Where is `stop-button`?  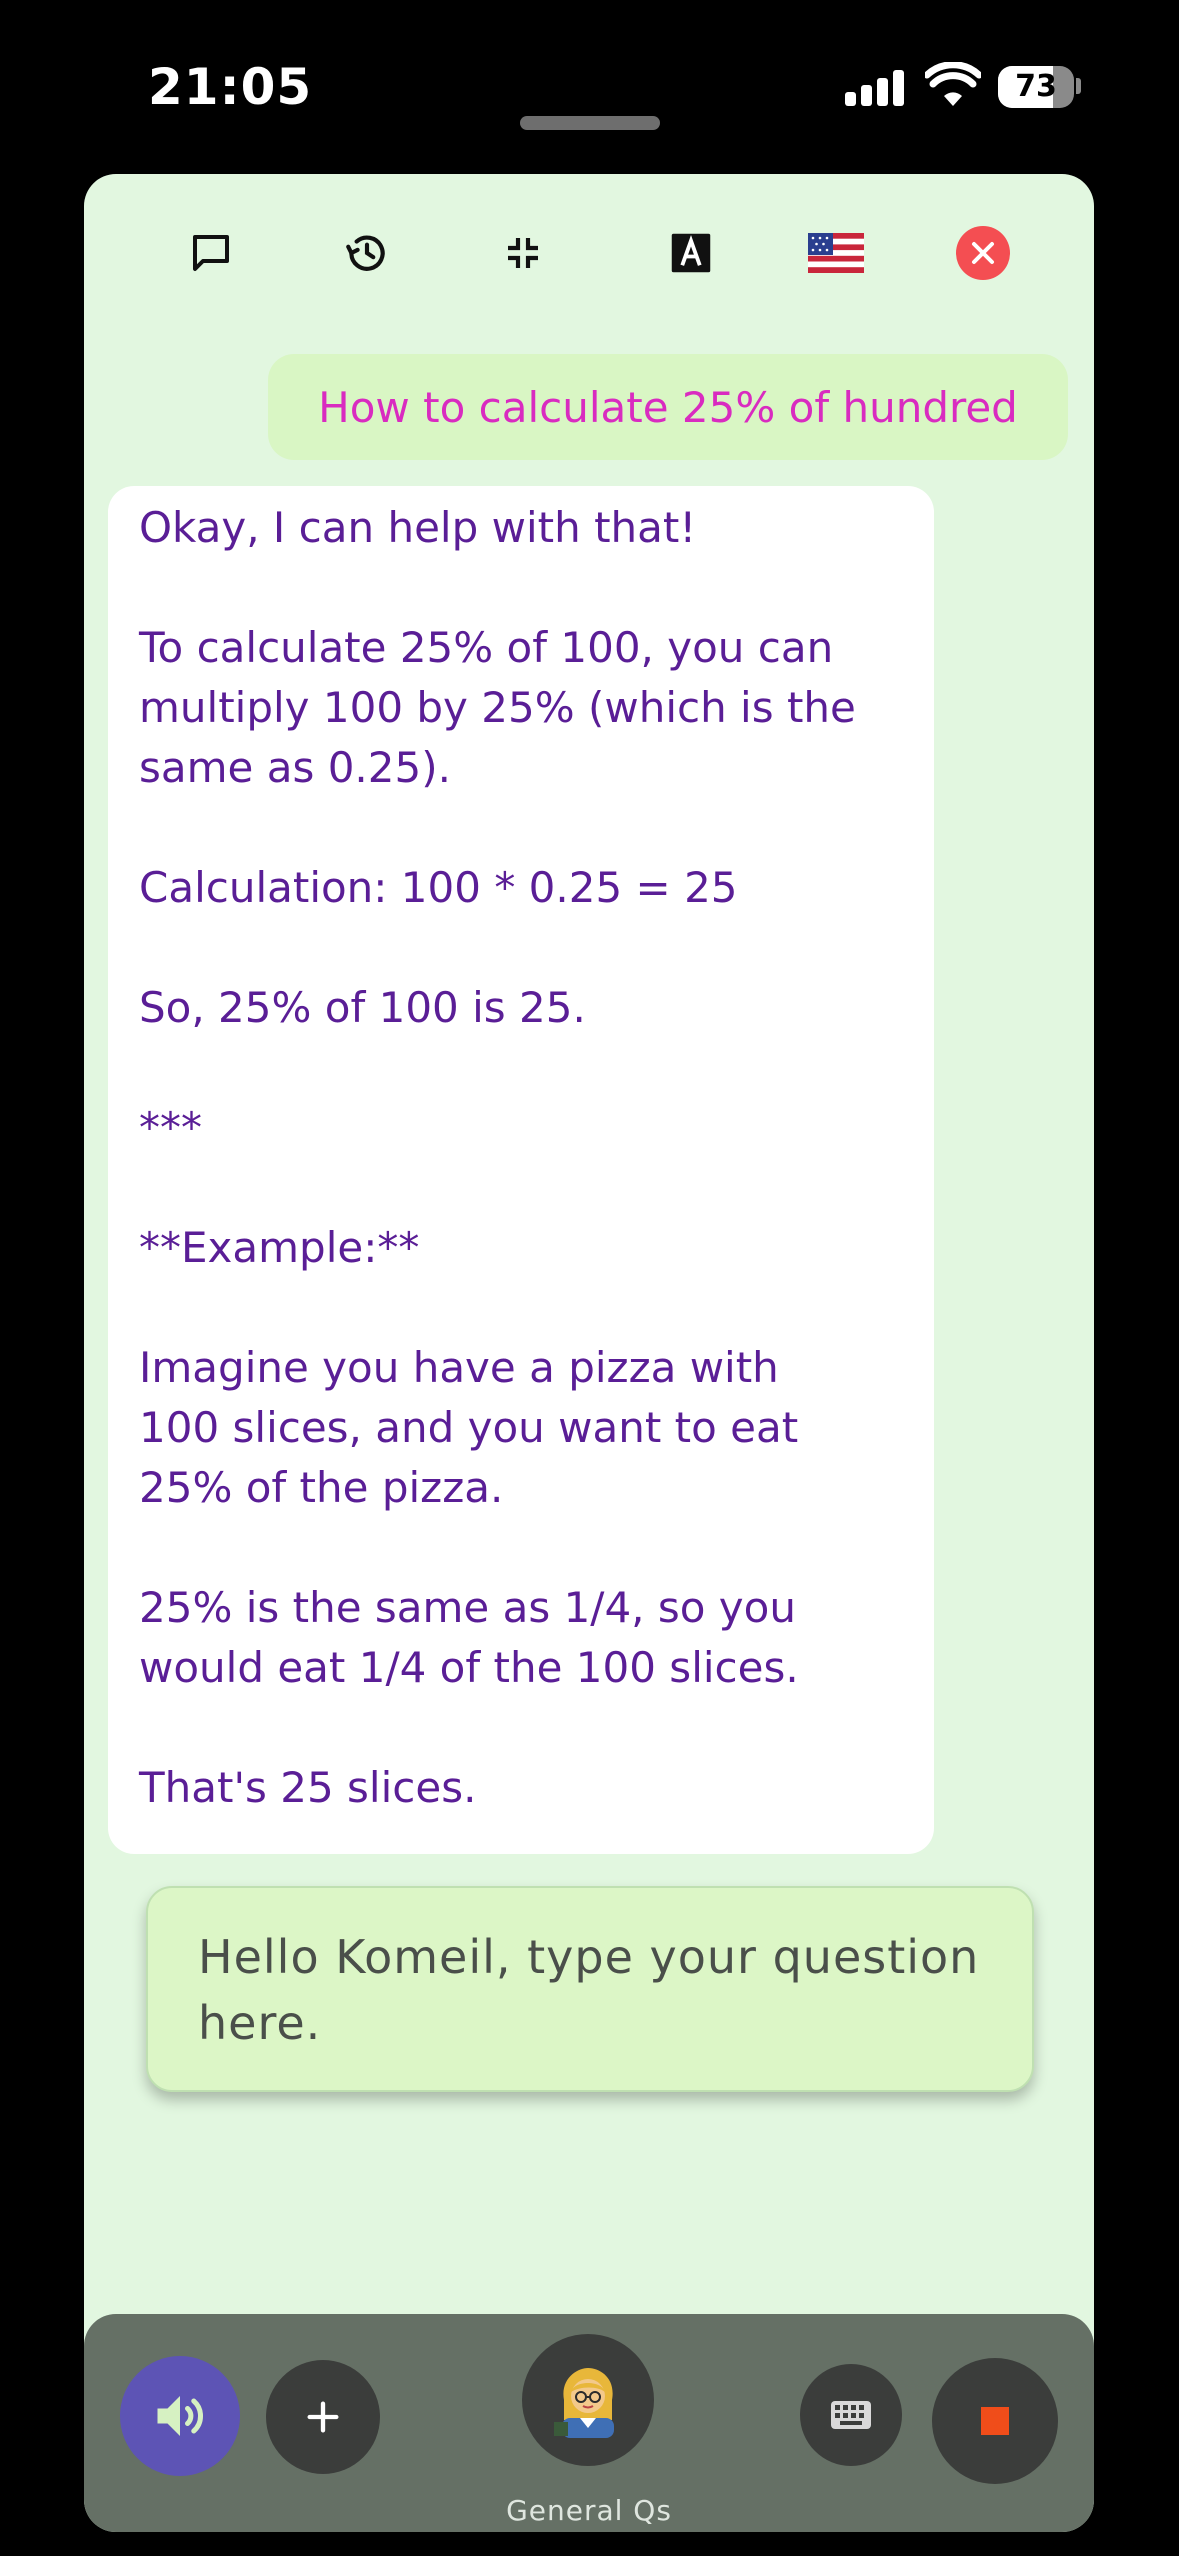
stop-button is located at coordinates (995, 2421).